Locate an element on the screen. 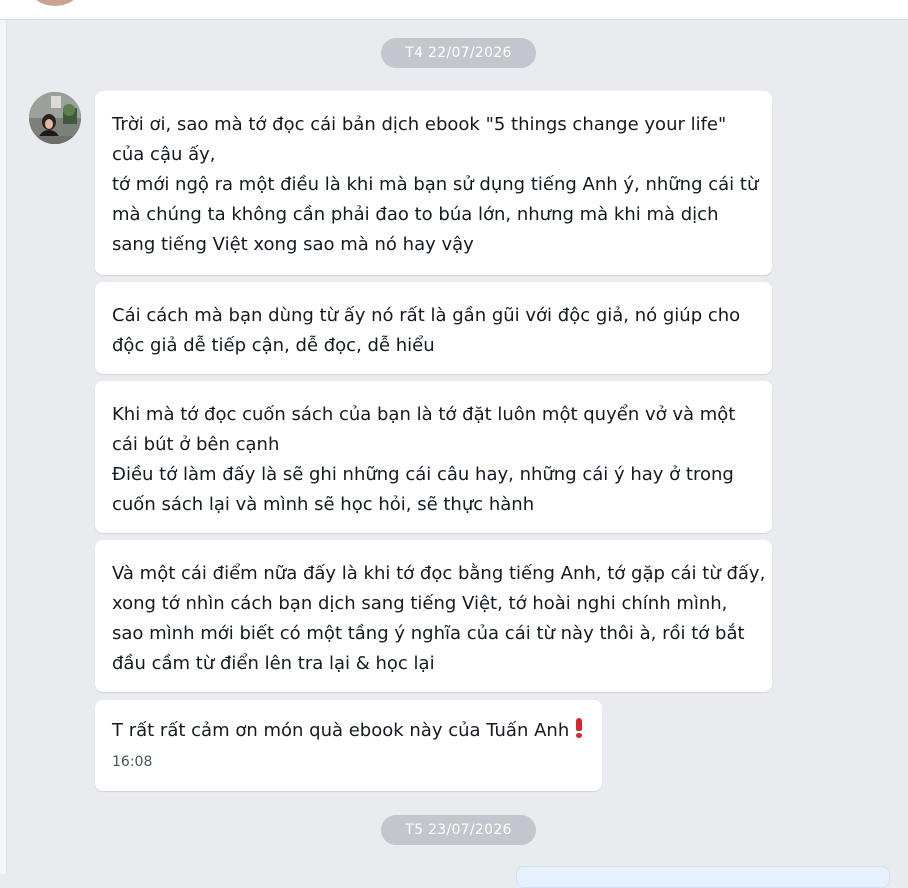 This screenshot has width=908, height=888. previous-conversation-header is located at coordinates (454, 10).